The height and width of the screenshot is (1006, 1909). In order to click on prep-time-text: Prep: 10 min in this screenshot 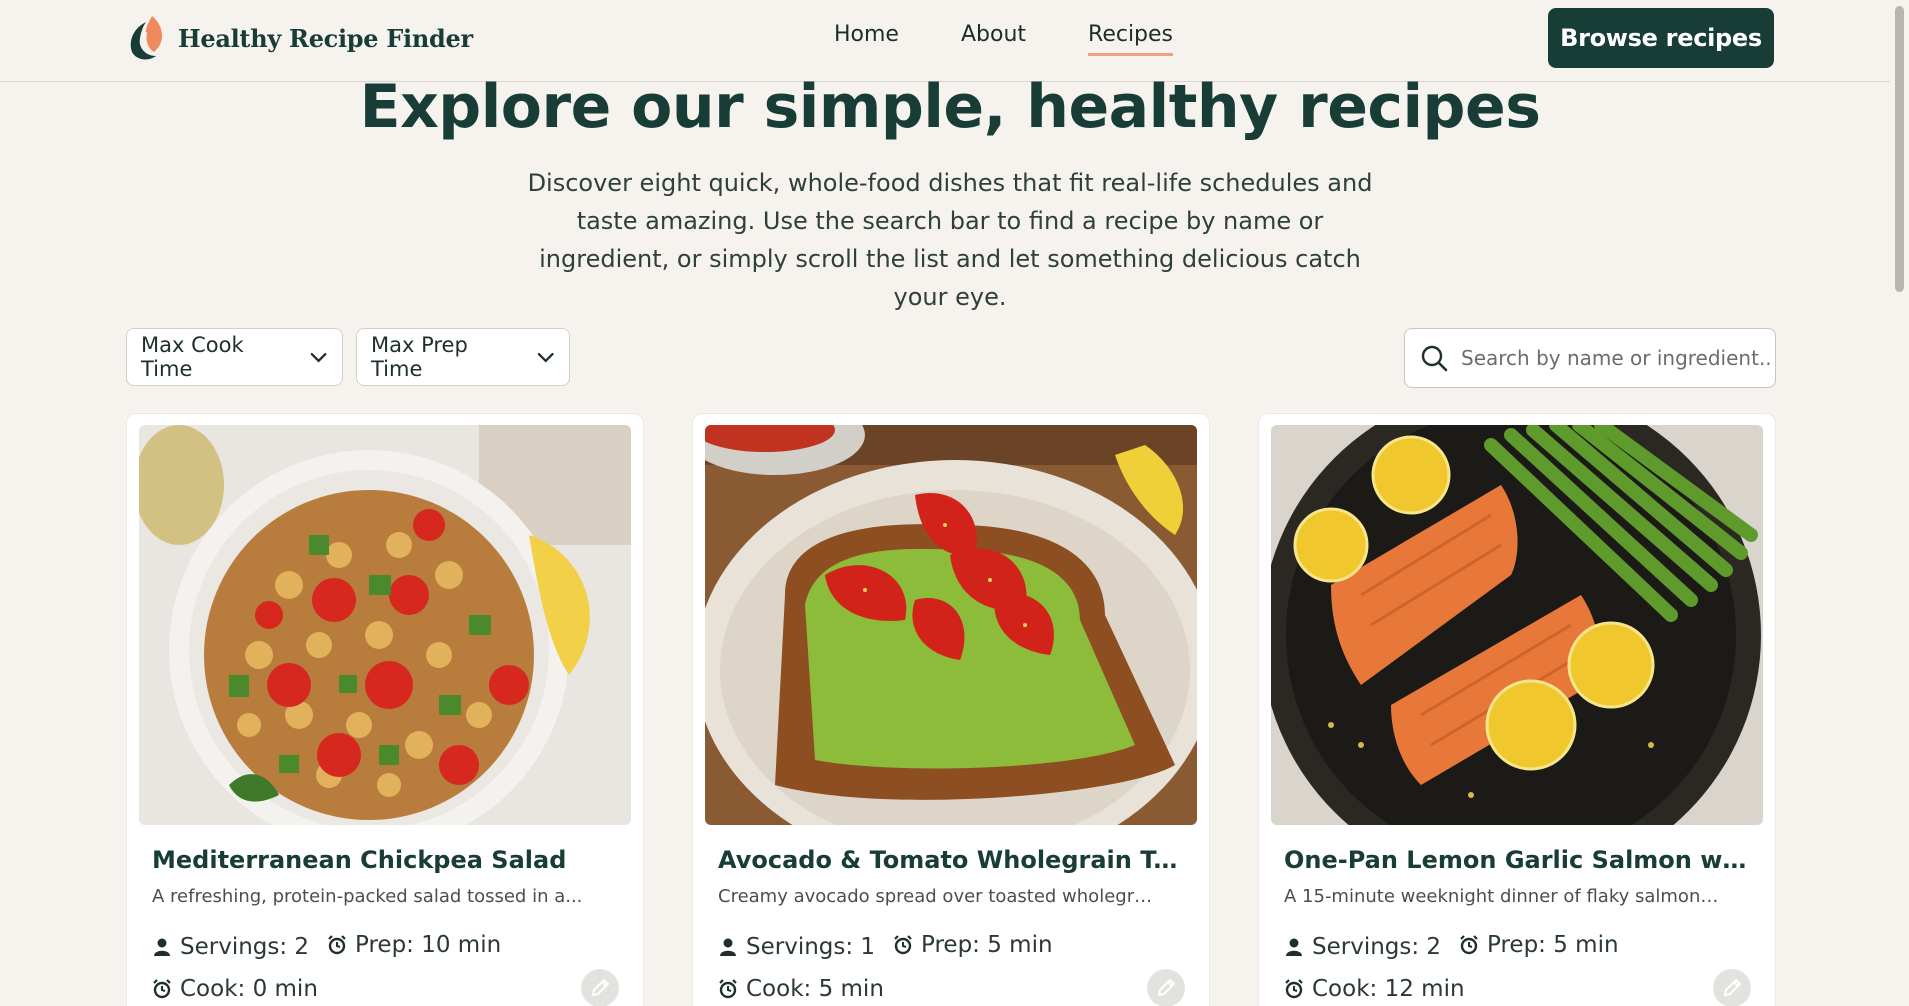, I will do `click(428, 945)`.